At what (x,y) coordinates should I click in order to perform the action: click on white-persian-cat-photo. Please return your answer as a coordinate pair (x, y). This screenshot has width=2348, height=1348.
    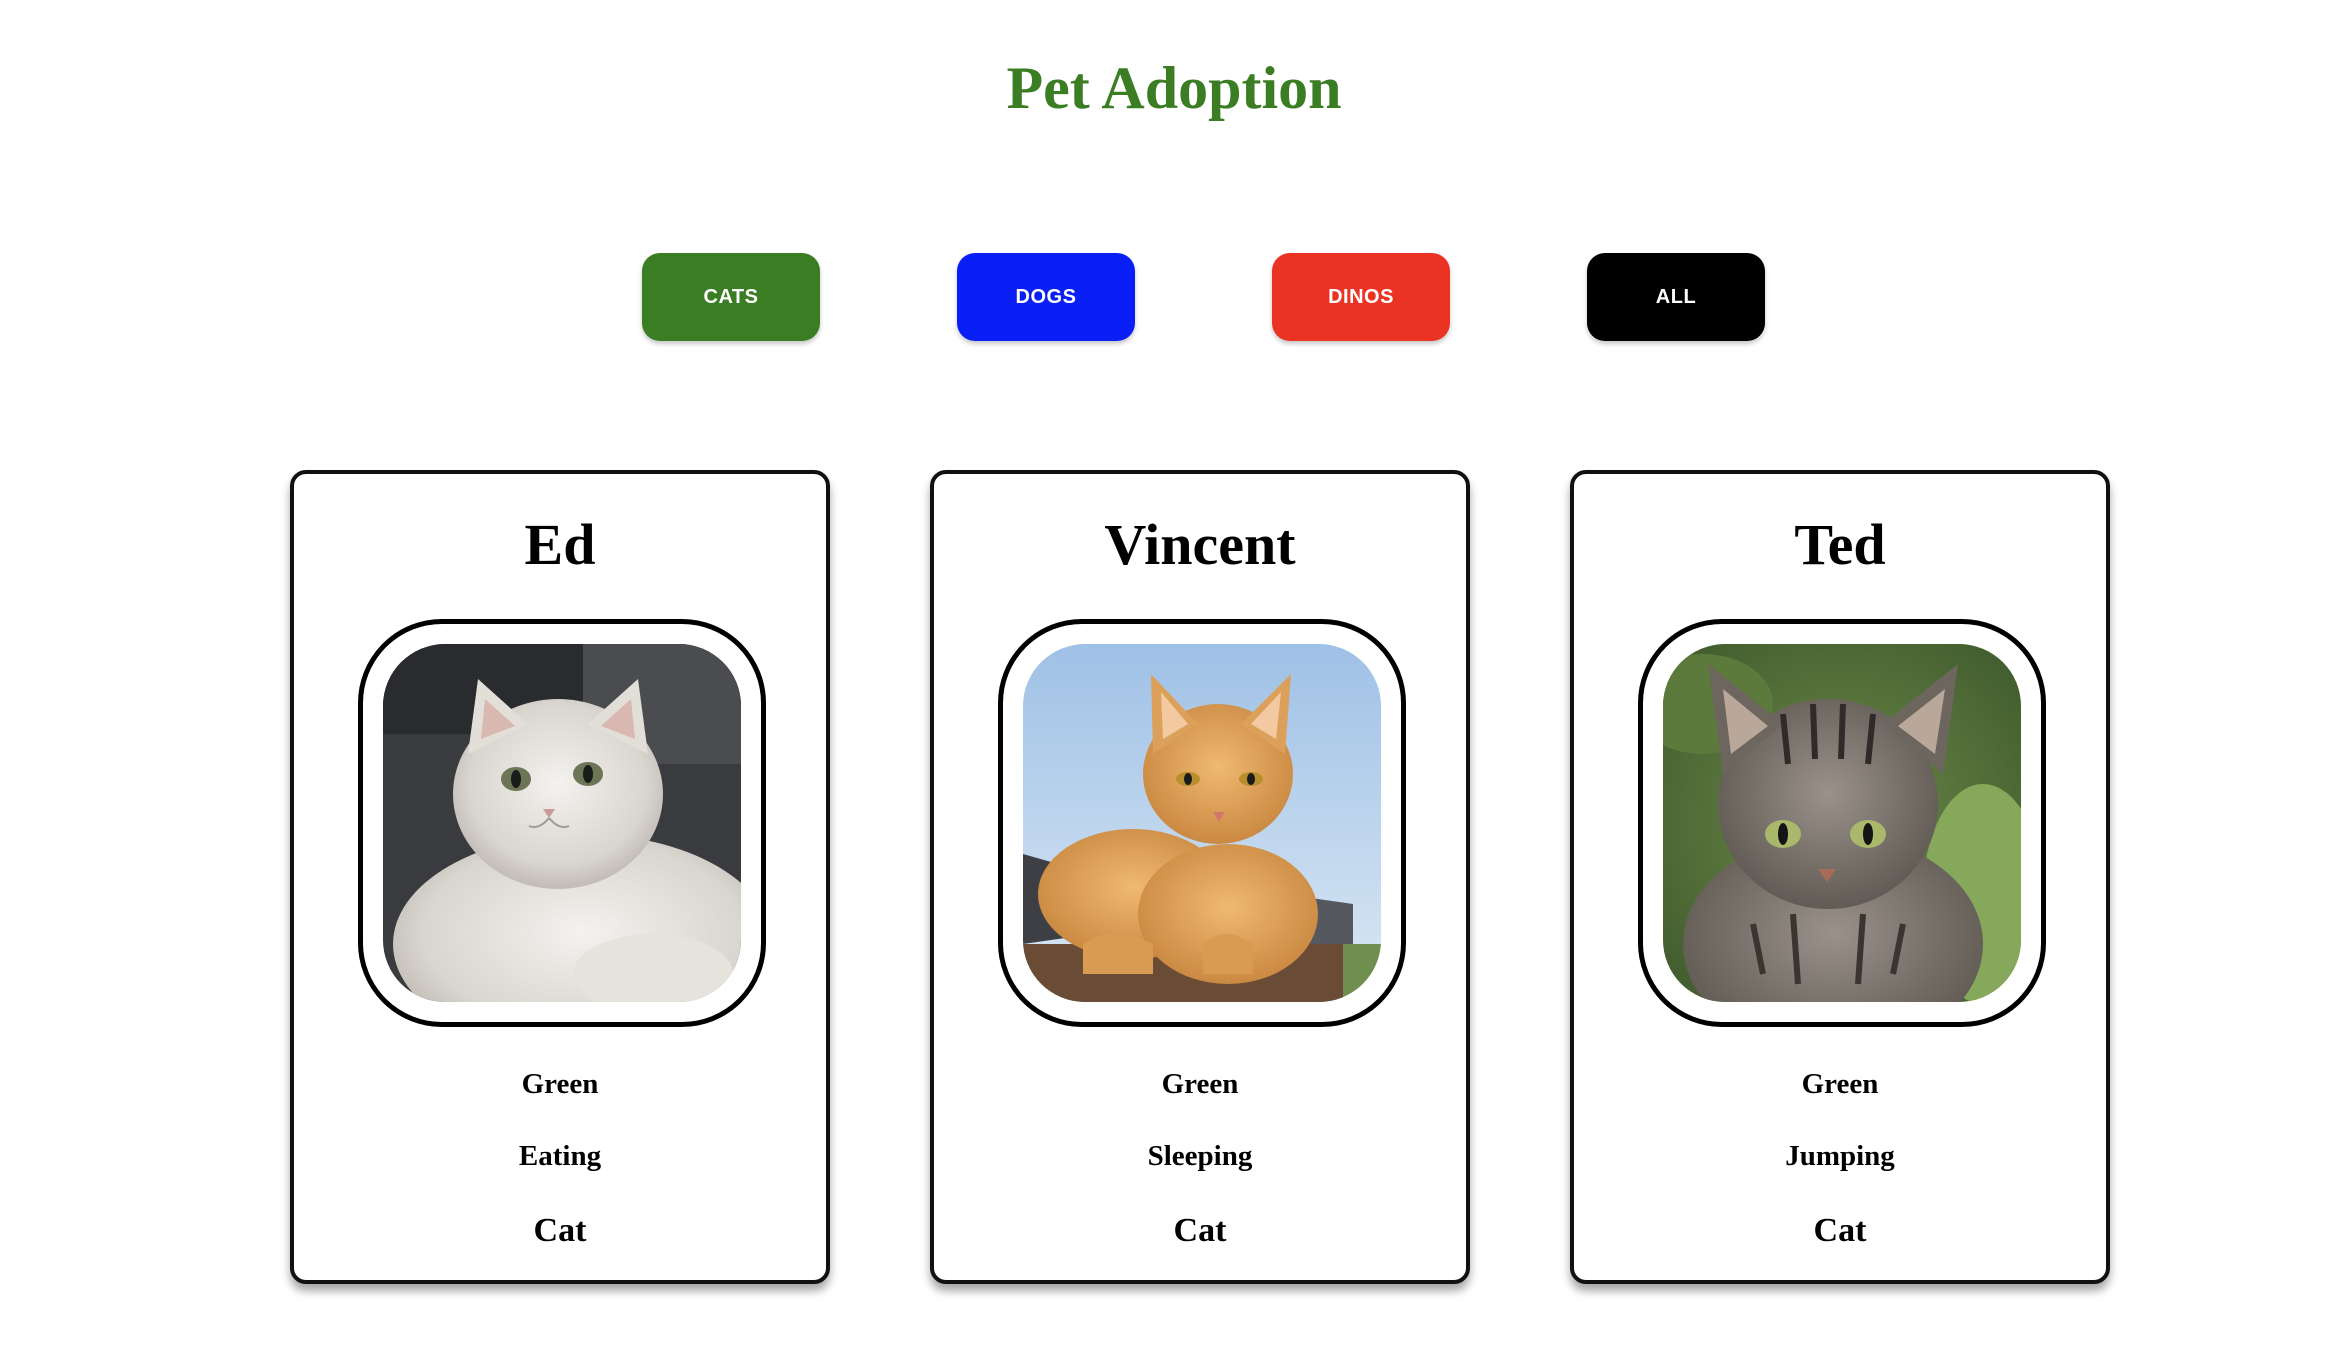
    Looking at the image, I should click on (562, 823).